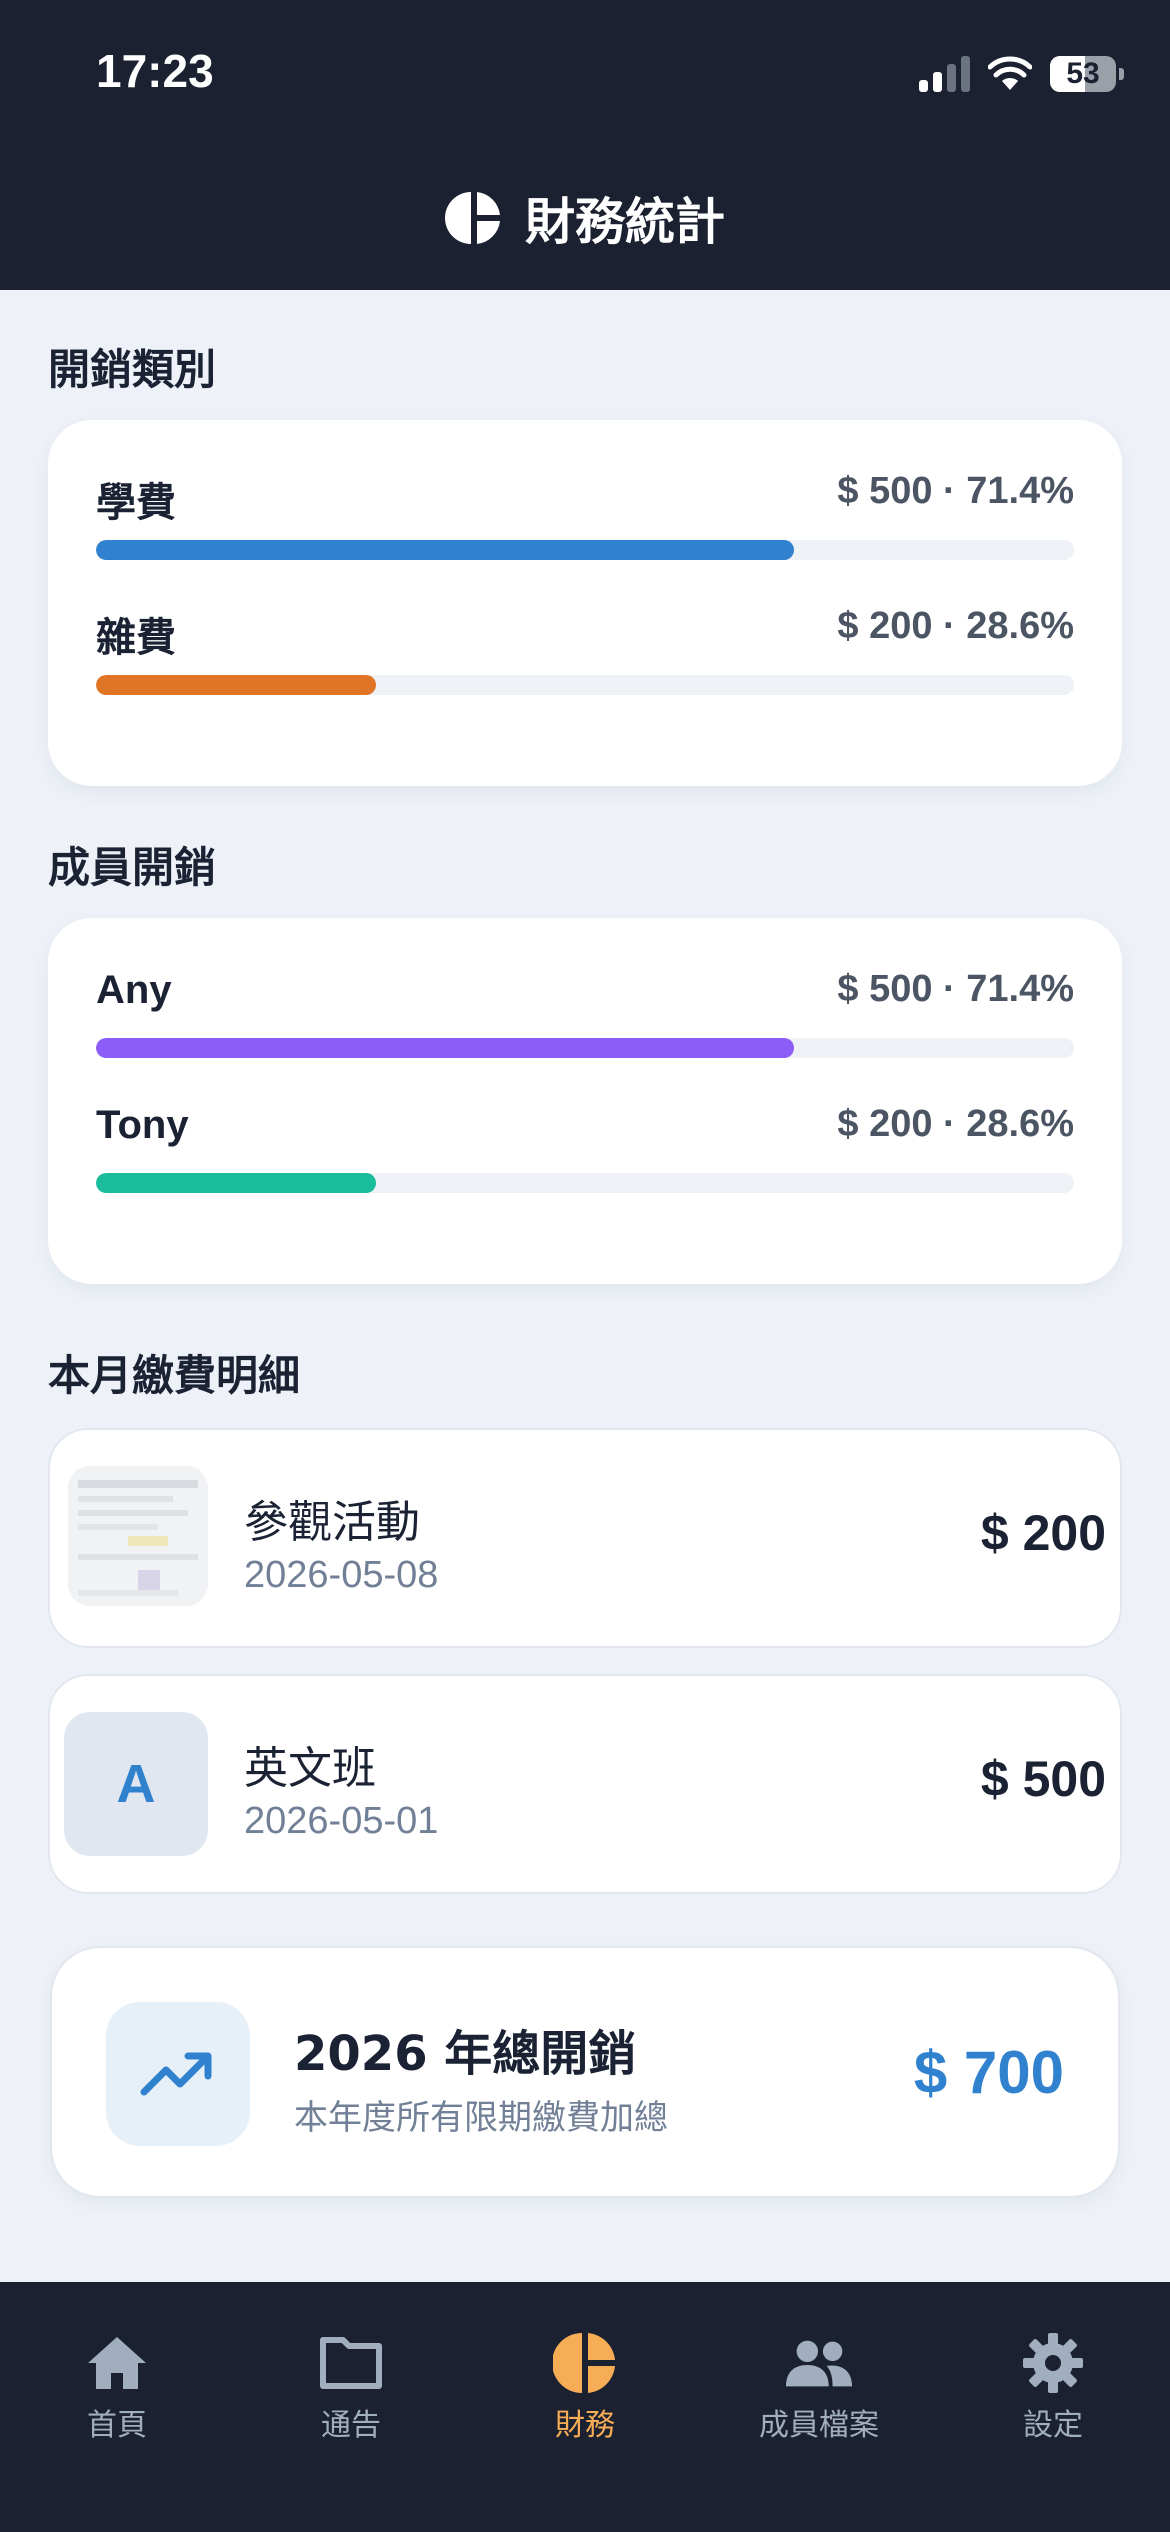  What do you see at coordinates (585, 1784) in the screenshot?
I see `payment-item: A 英文班 2026-05-01 $ 500` at bounding box center [585, 1784].